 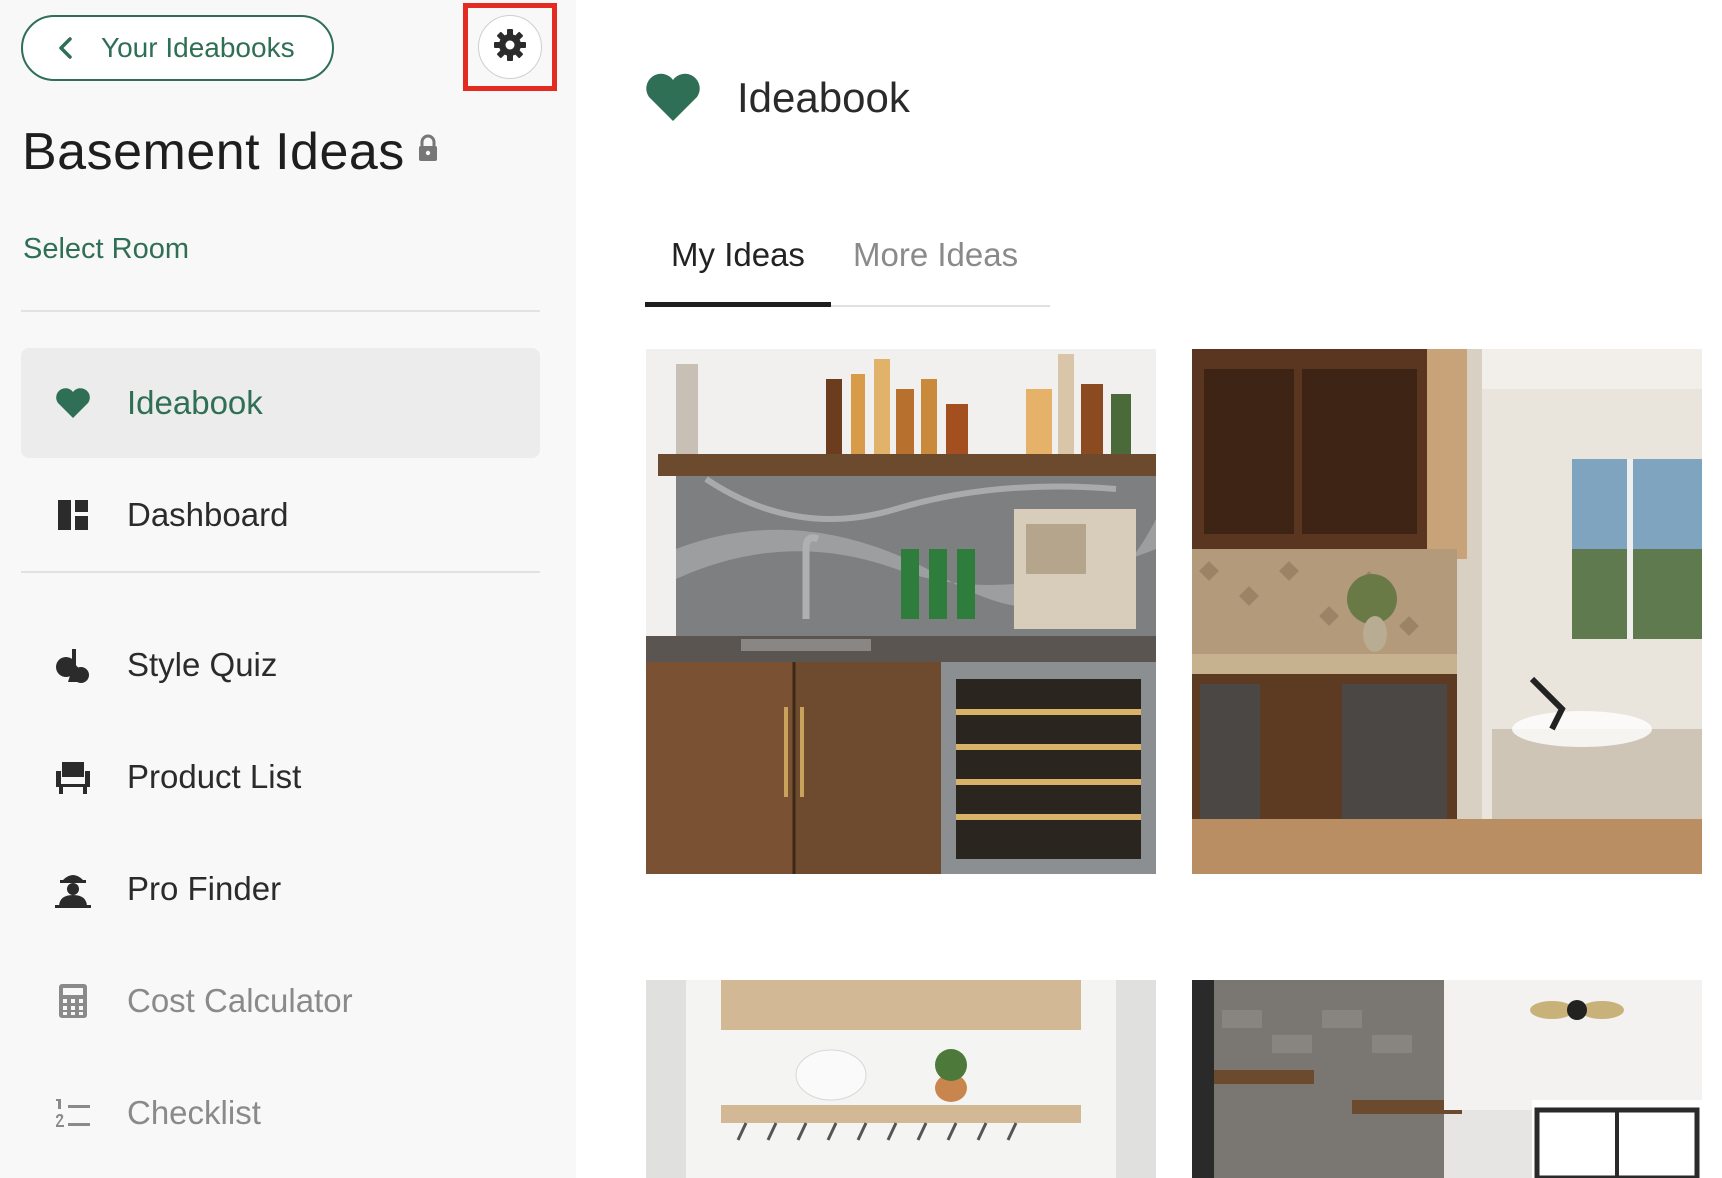 What do you see at coordinates (738, 264) in the screenshot?
I see `tab-my-ideas: My Ideas` at bounding box center [738, 264].